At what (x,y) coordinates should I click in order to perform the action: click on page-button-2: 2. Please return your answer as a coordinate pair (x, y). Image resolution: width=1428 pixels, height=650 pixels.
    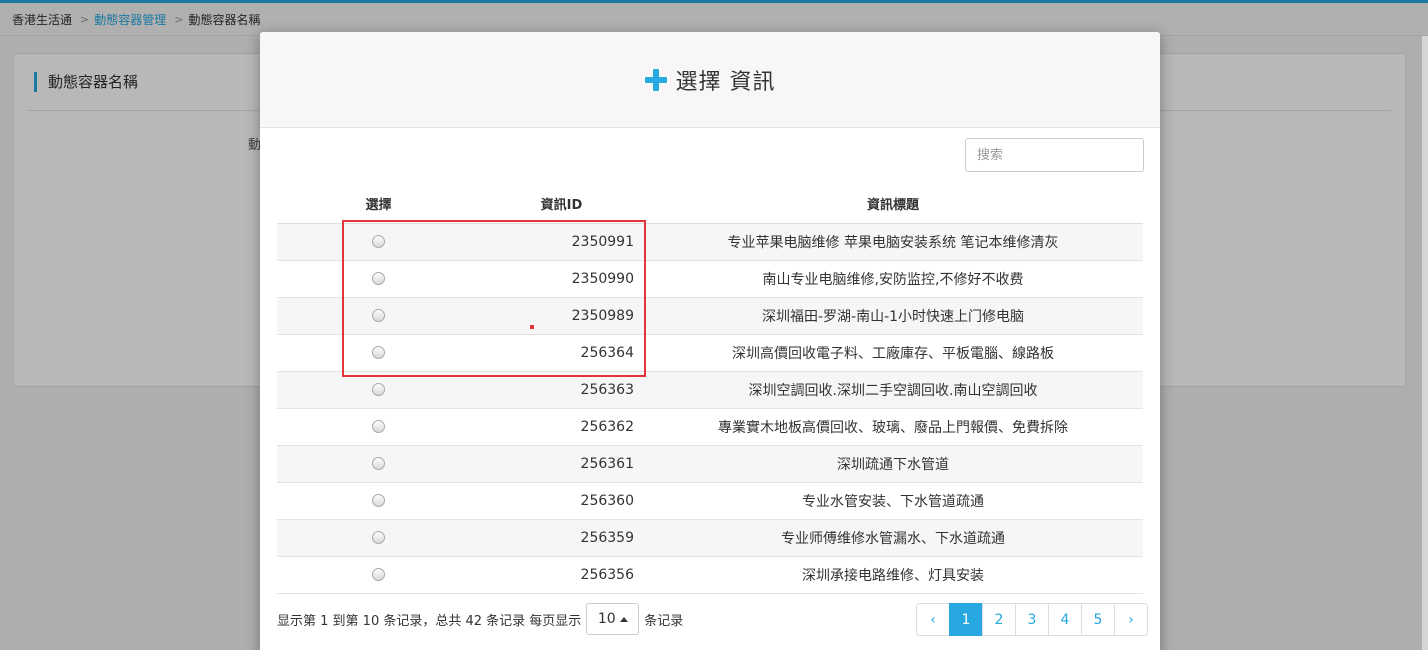
    Looking at the image, I should click on (999, 619).